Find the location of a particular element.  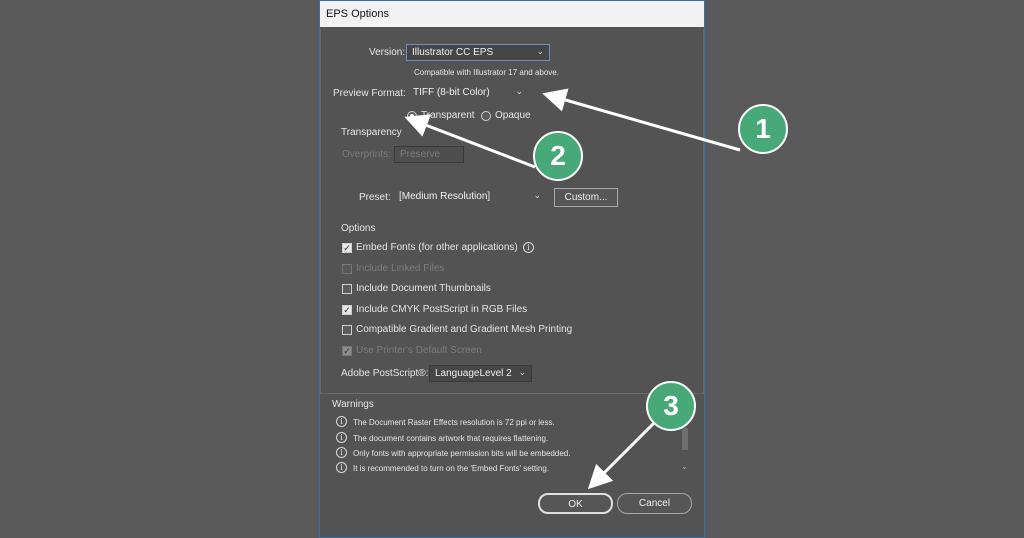

annotation-badge-2: 2 is located at coordinates (558, 156).